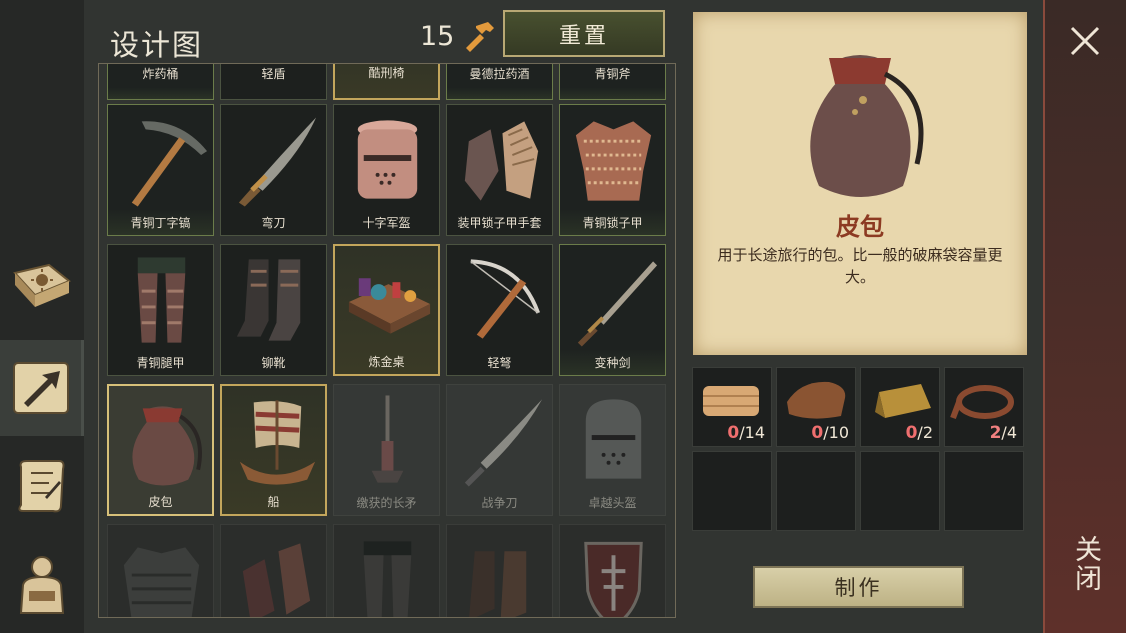  I want to click on item-label: 缴获的长矛, so click(386, 503).